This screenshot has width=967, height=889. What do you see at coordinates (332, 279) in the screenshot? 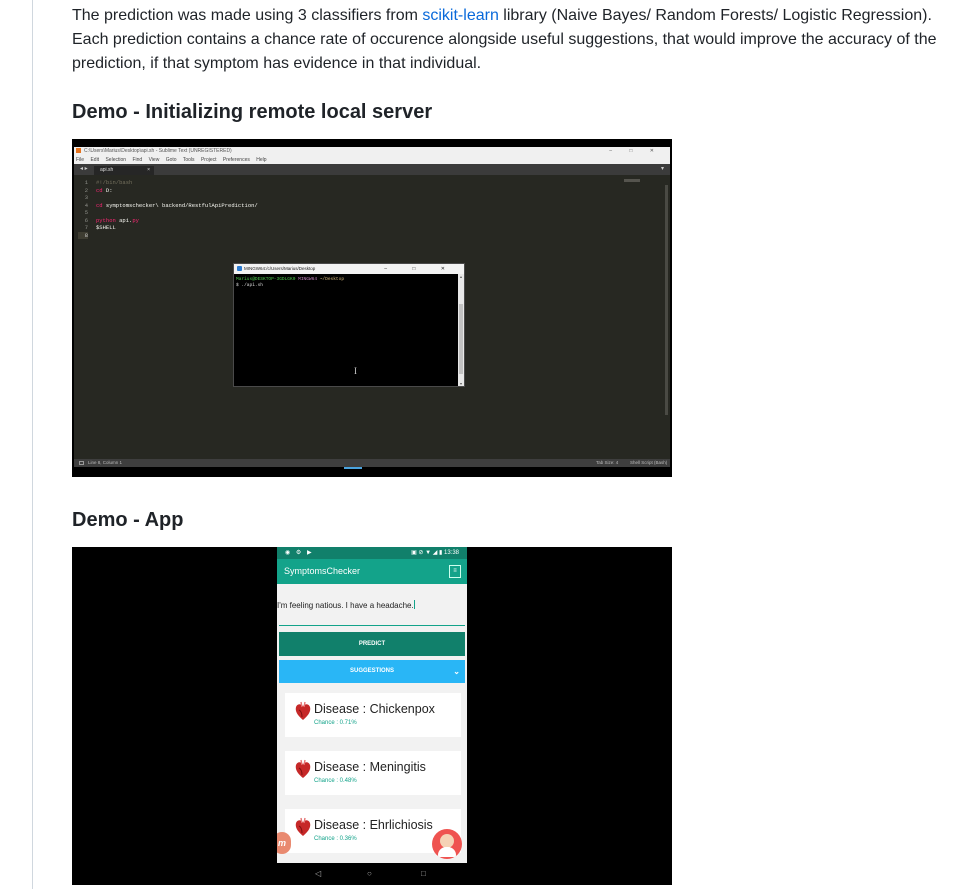
I see `terminal-prompt-path: ~/Desktop` at bounding box center [332, 279].